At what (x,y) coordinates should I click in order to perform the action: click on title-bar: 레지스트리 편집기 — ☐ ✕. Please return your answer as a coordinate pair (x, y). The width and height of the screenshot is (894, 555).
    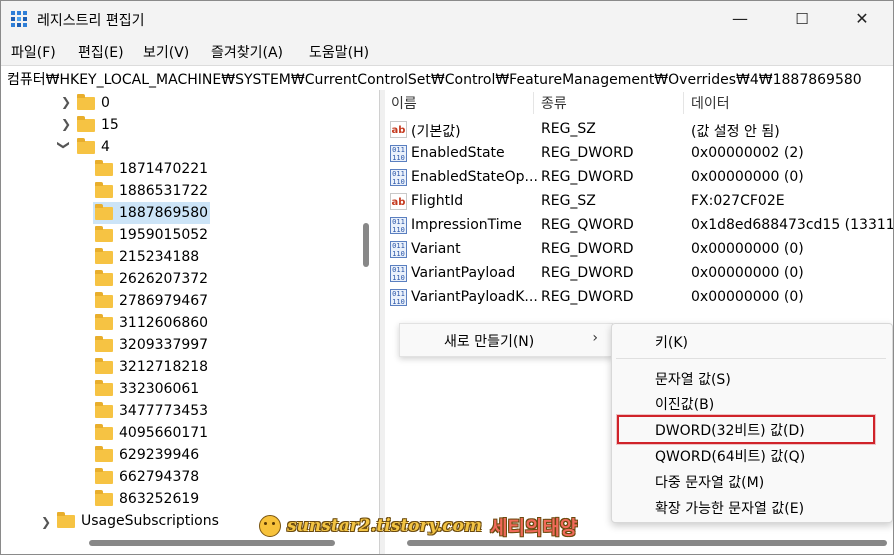
    Looking at the image, I should click on (447, 19).